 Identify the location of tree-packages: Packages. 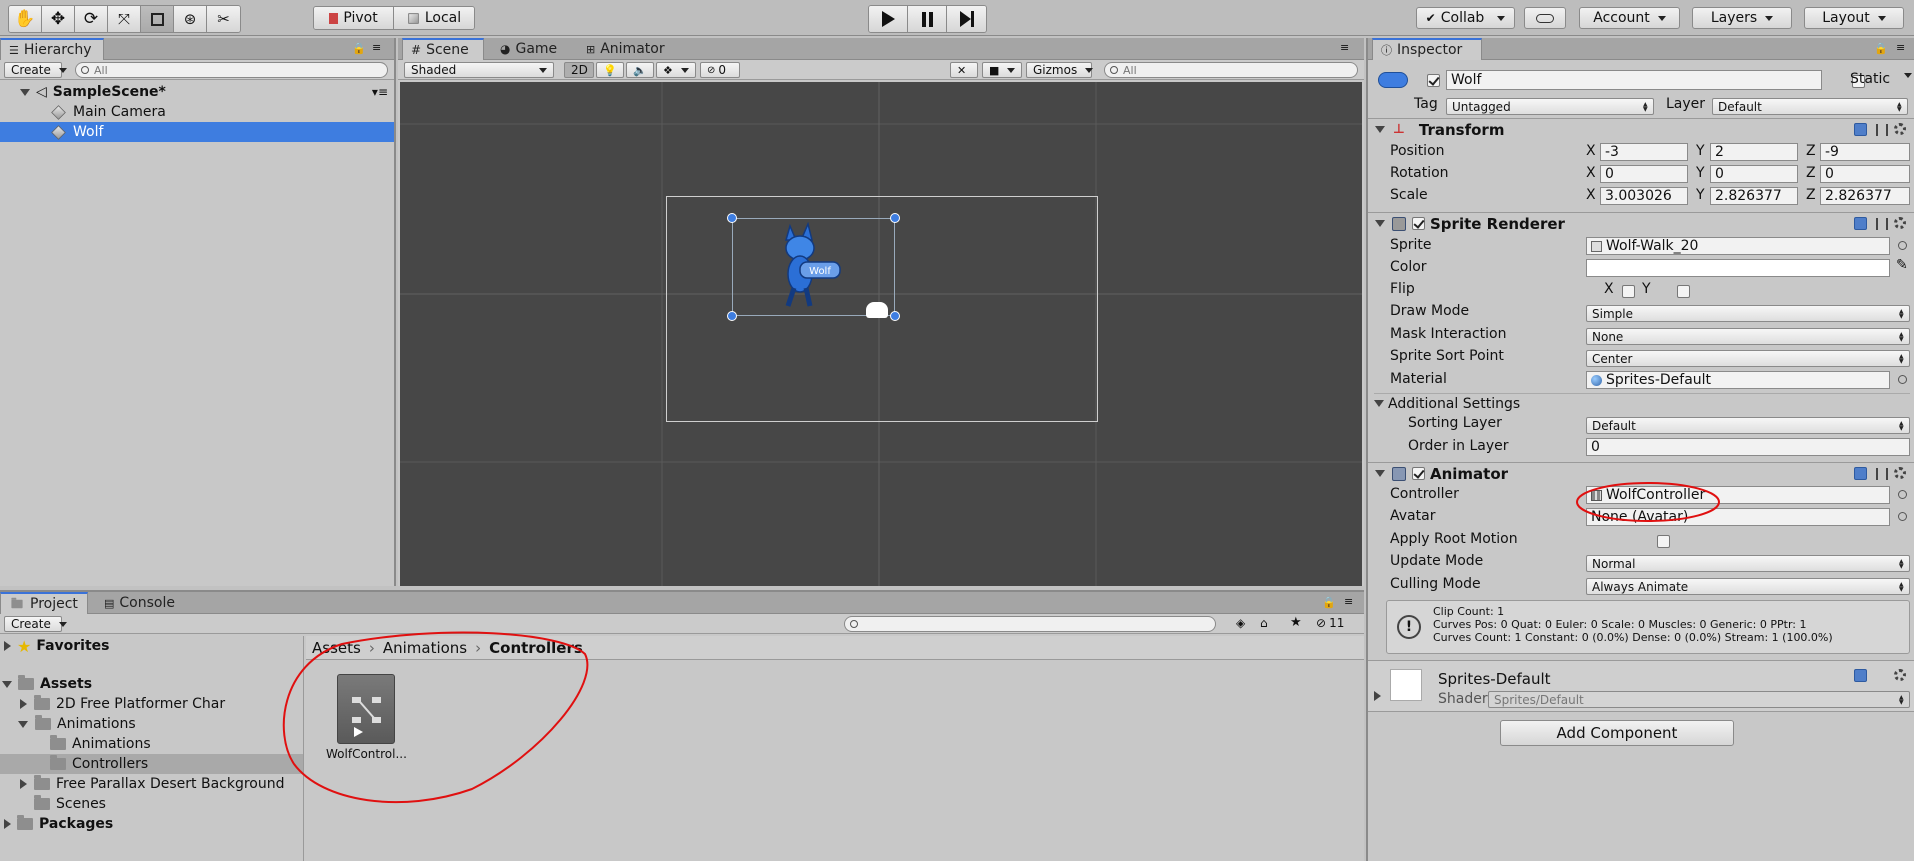
(151, 824).